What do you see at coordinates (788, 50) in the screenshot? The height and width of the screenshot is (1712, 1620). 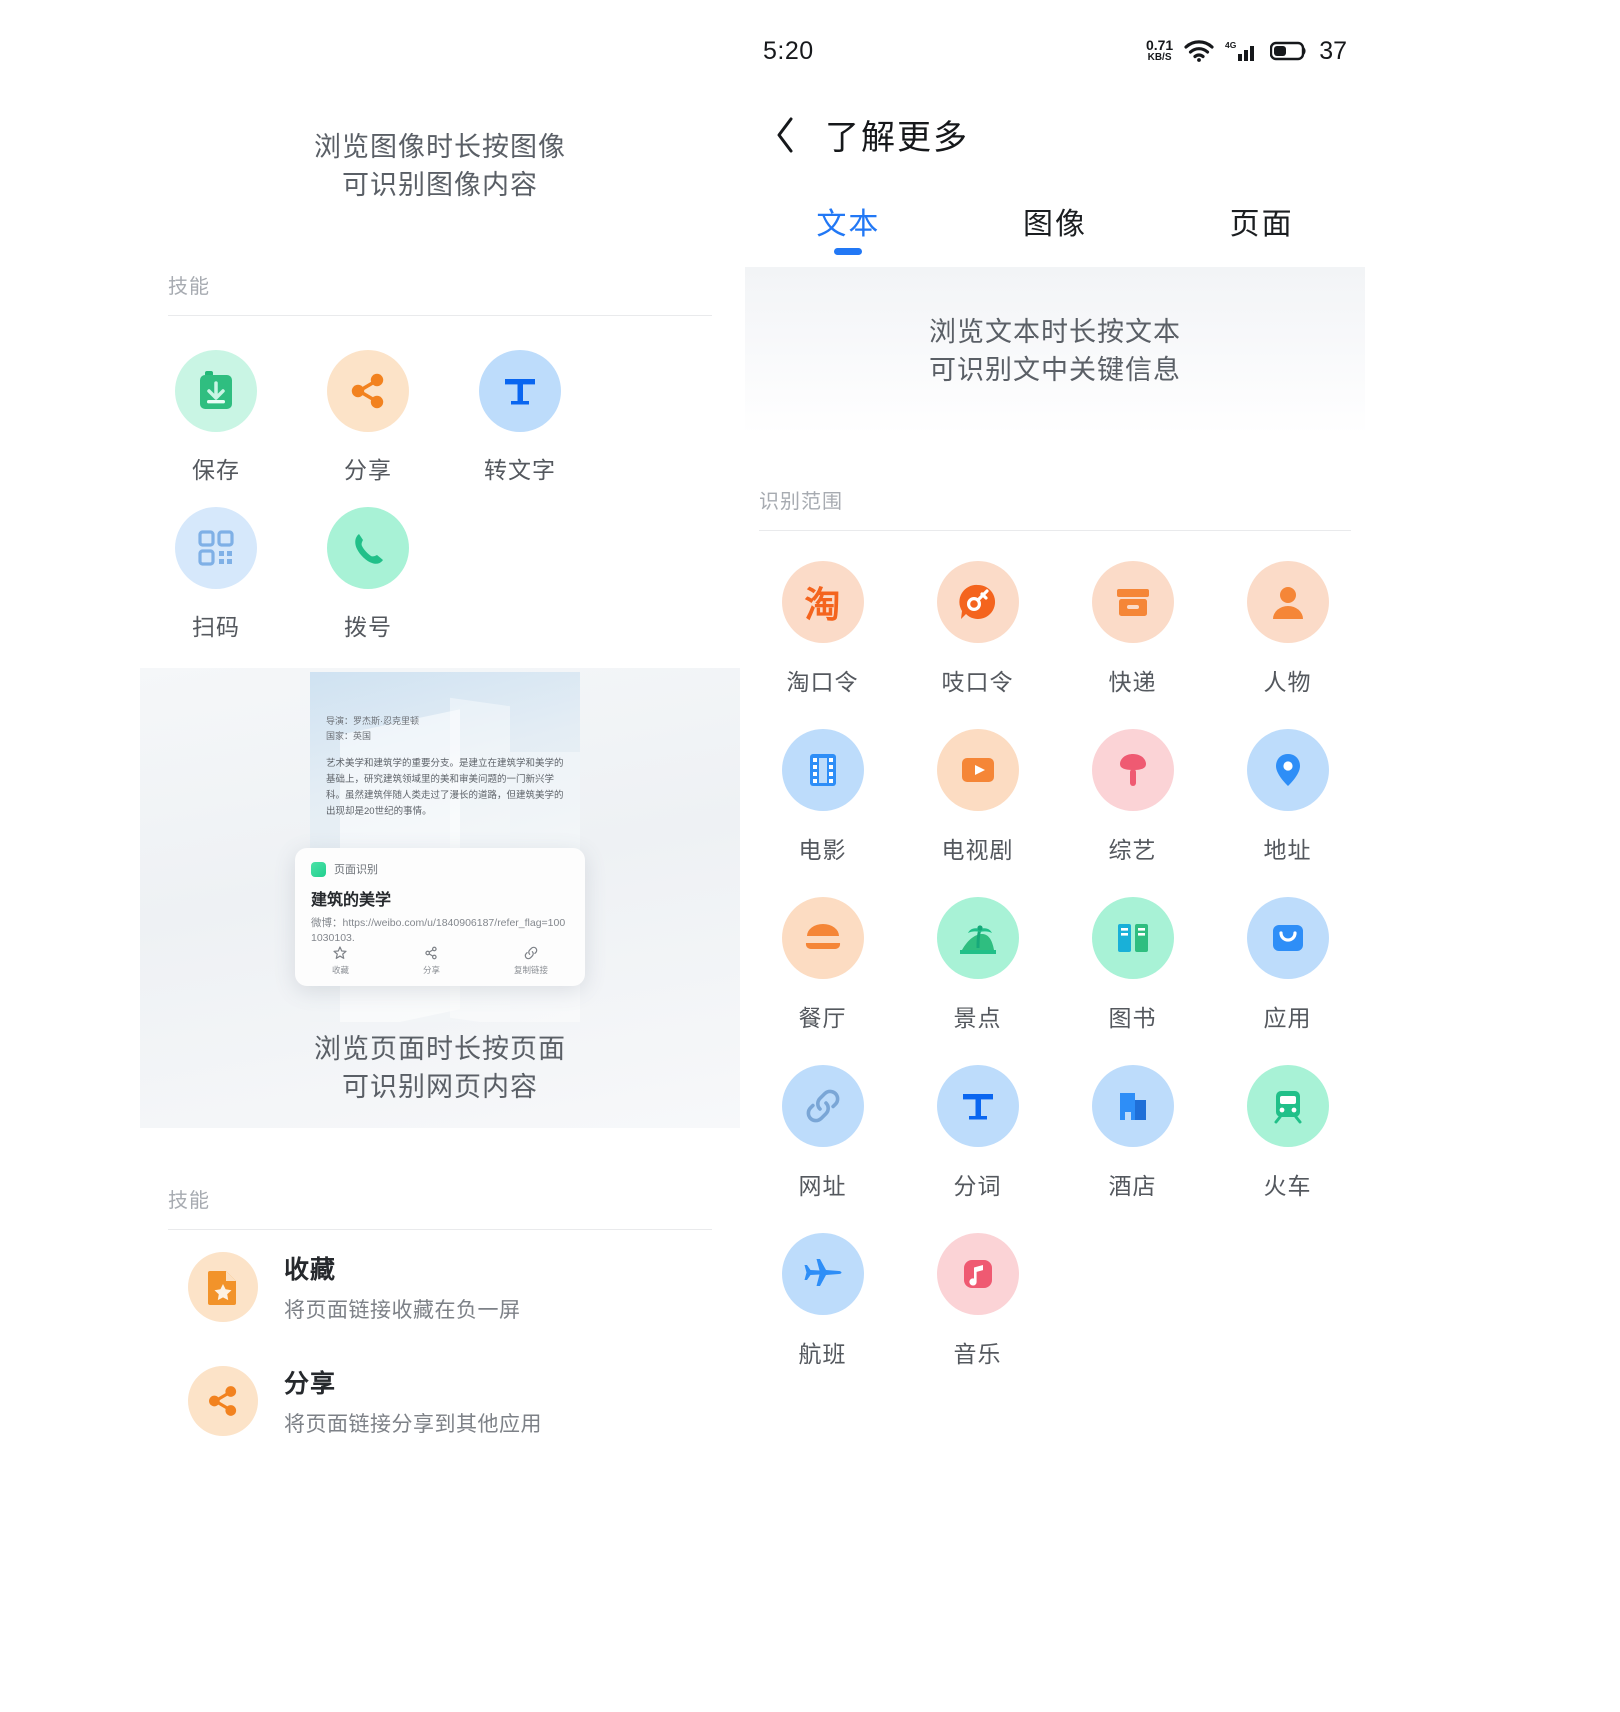 I see `status-clock: 5:20` at bounding box center [788, 50].